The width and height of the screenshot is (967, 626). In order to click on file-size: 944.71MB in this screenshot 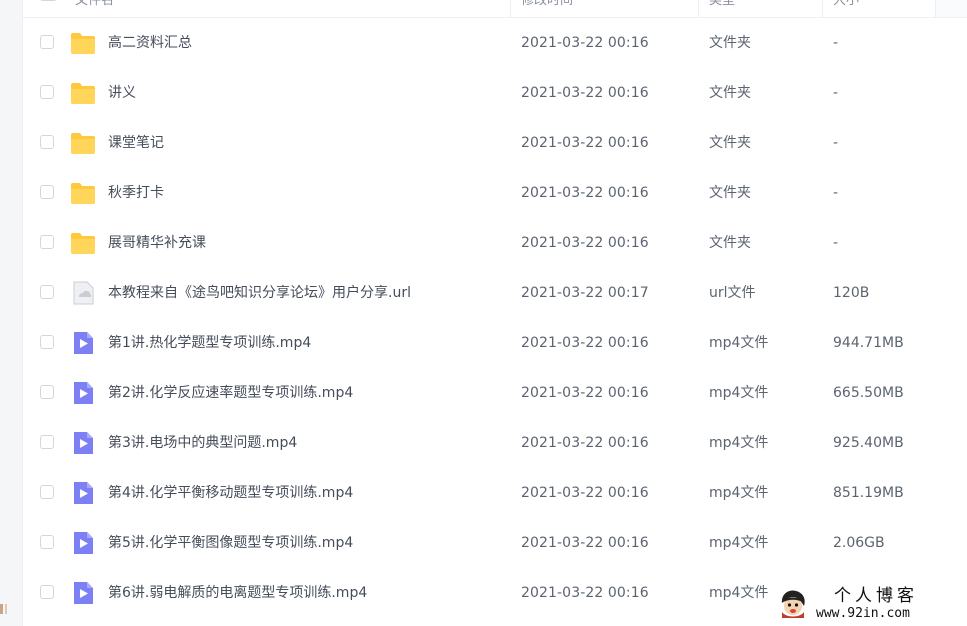, I will do `click(868, 343)`.